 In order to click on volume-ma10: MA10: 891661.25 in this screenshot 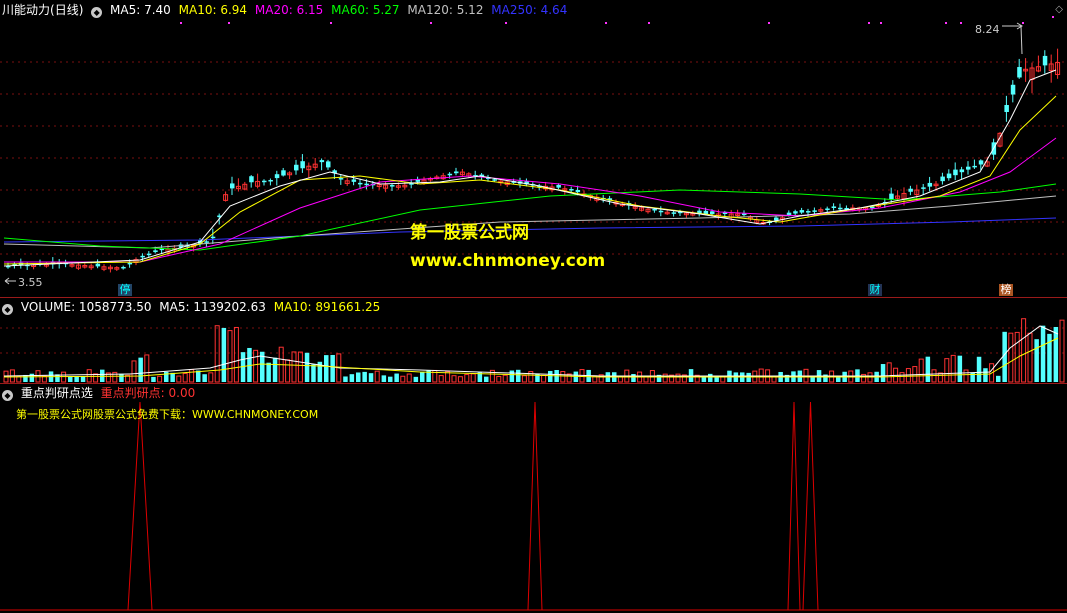, I will do `click(327, 307)`.